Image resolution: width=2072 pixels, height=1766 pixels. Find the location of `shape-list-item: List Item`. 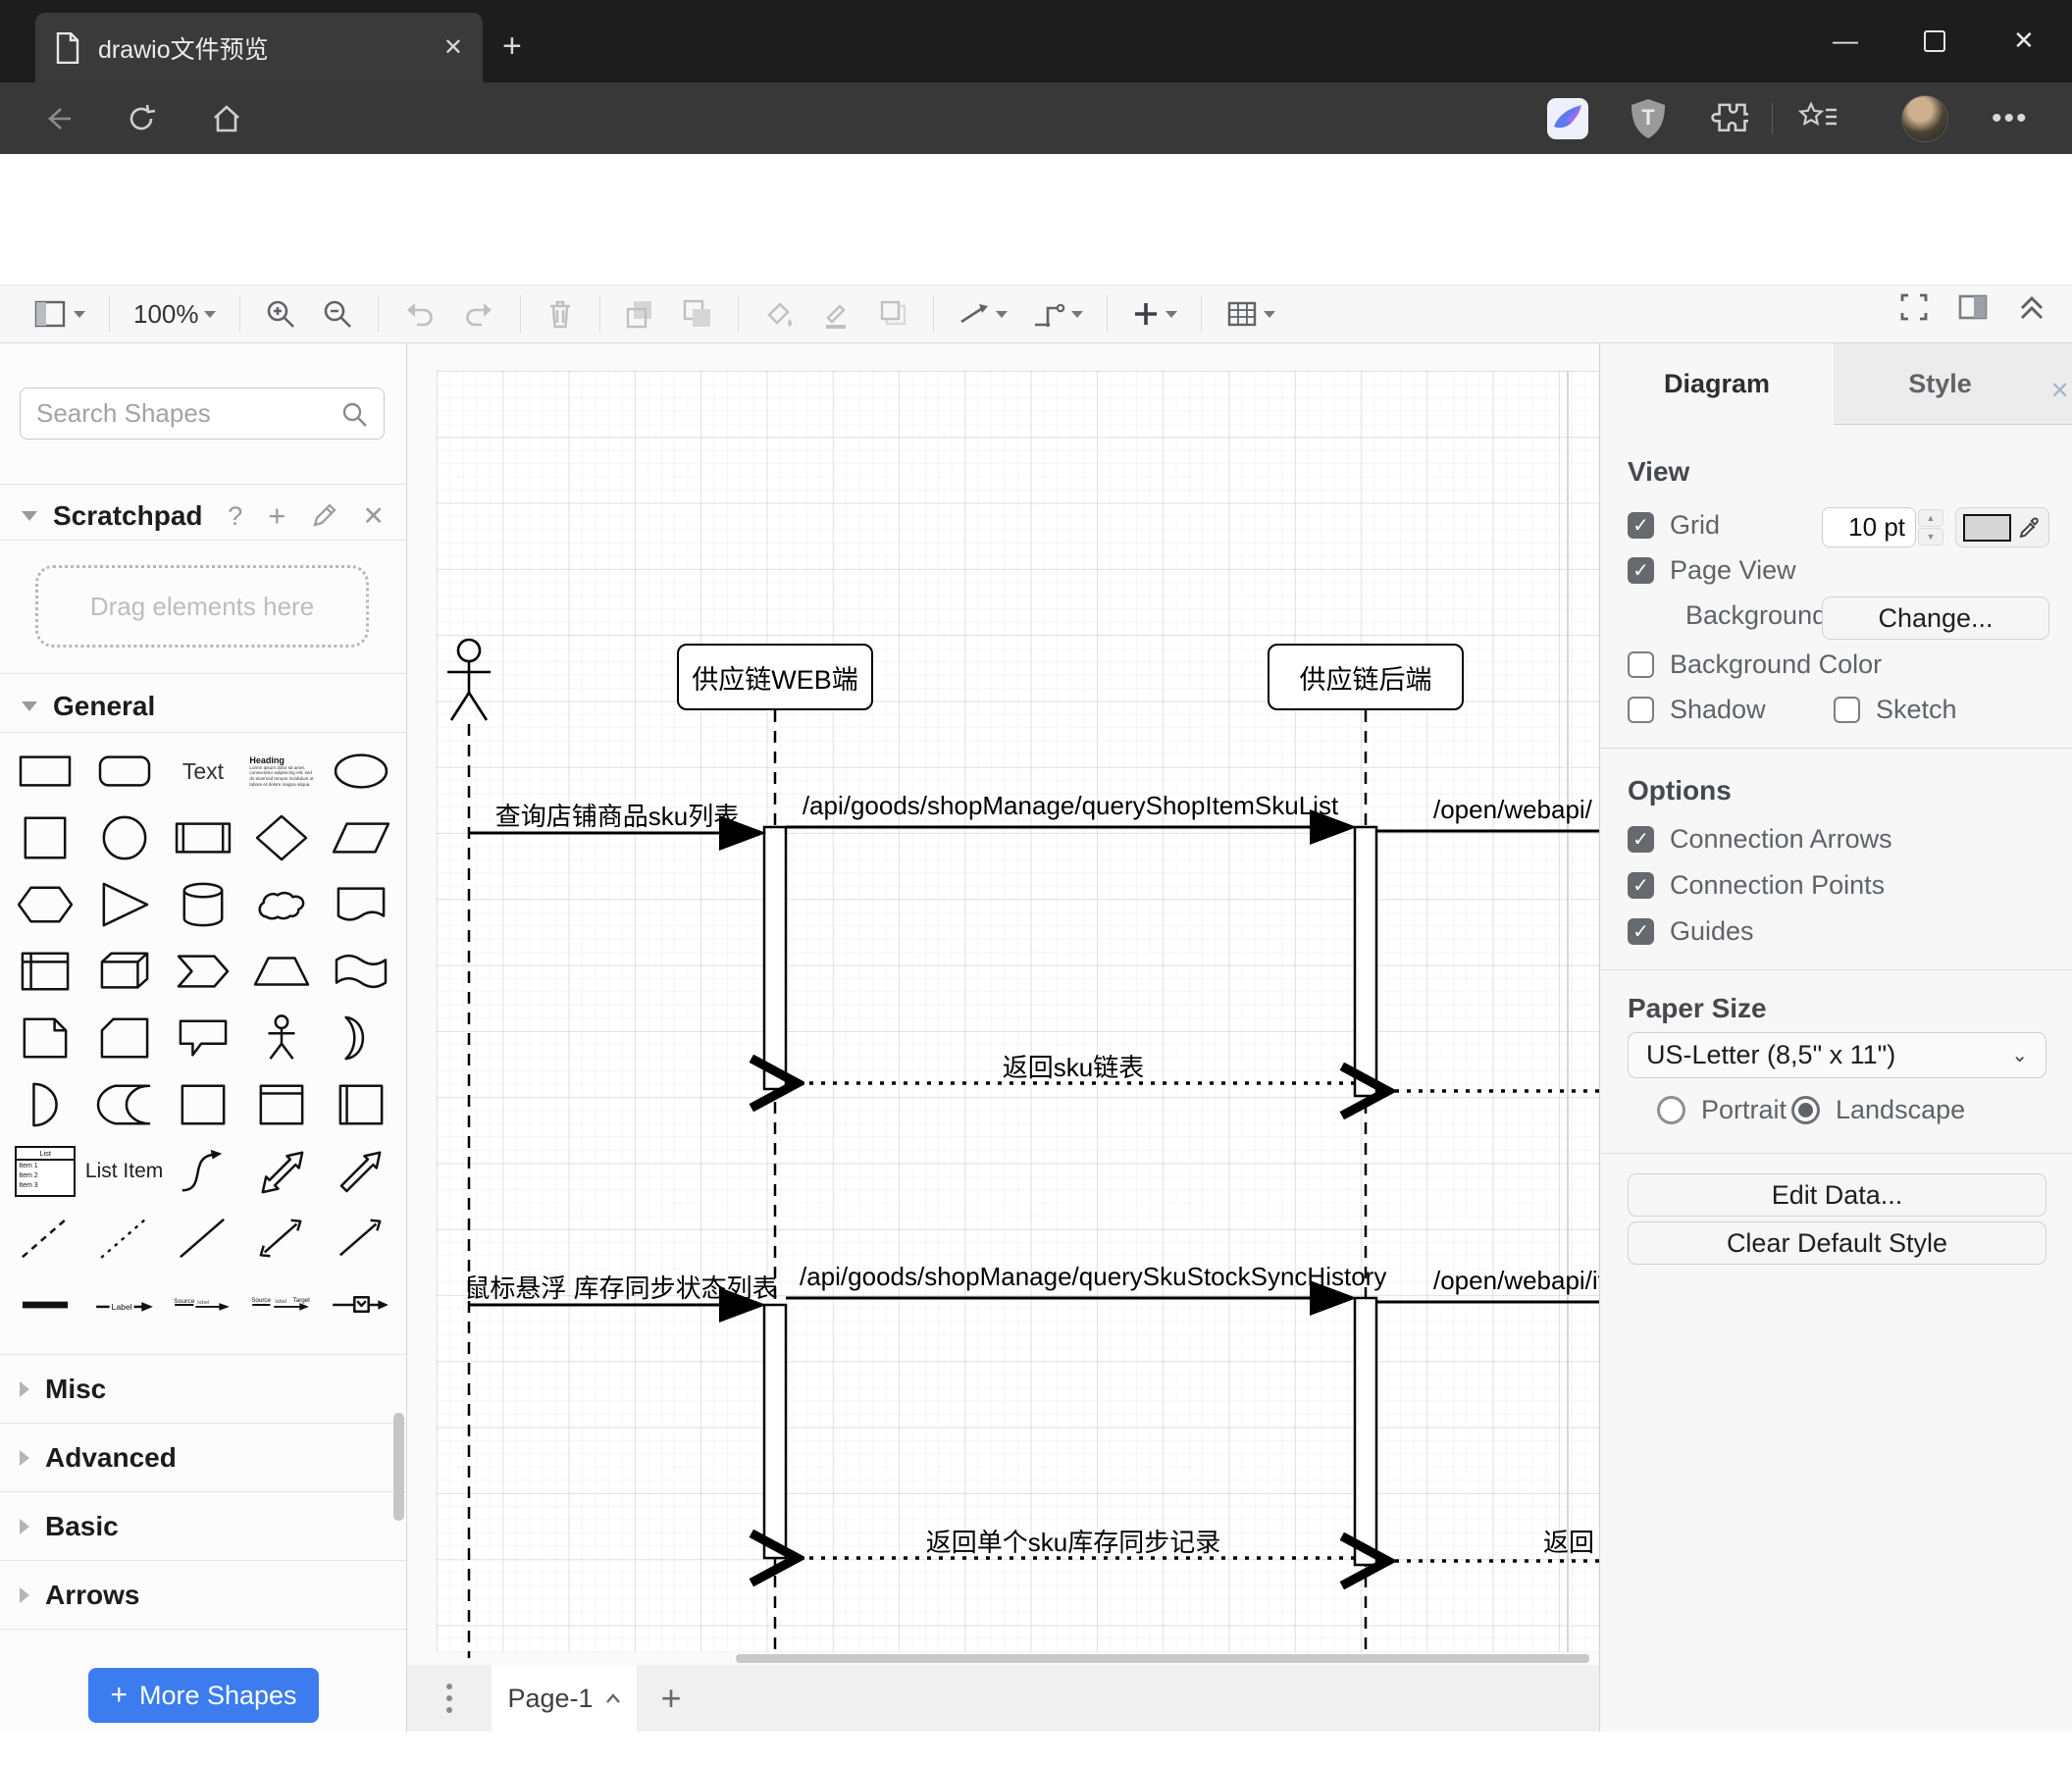

shape-list-item: List Item is located at coordinates (123, 1172).